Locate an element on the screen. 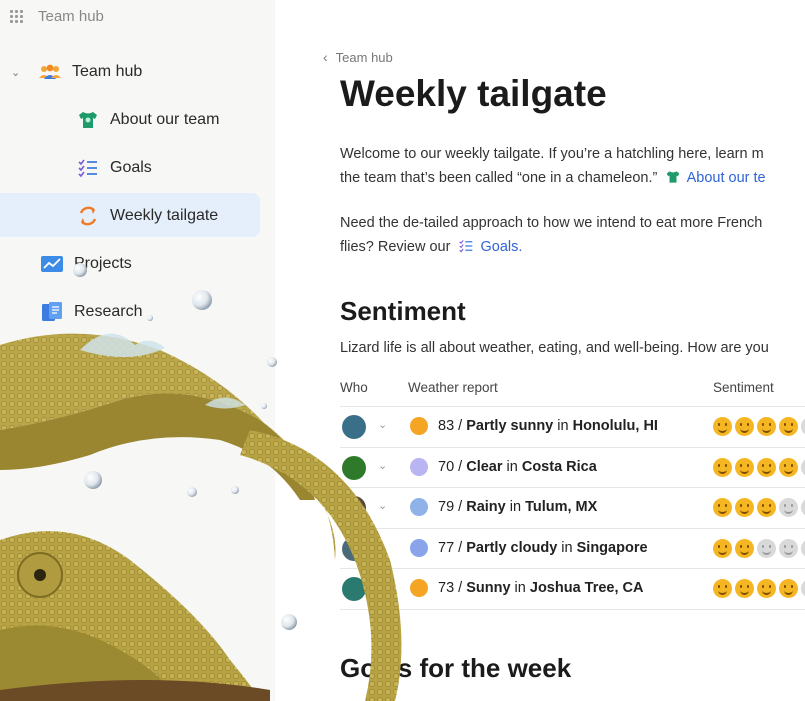  sidebar-item-label: Weekly tailgate is located at coordinates (164, 215).